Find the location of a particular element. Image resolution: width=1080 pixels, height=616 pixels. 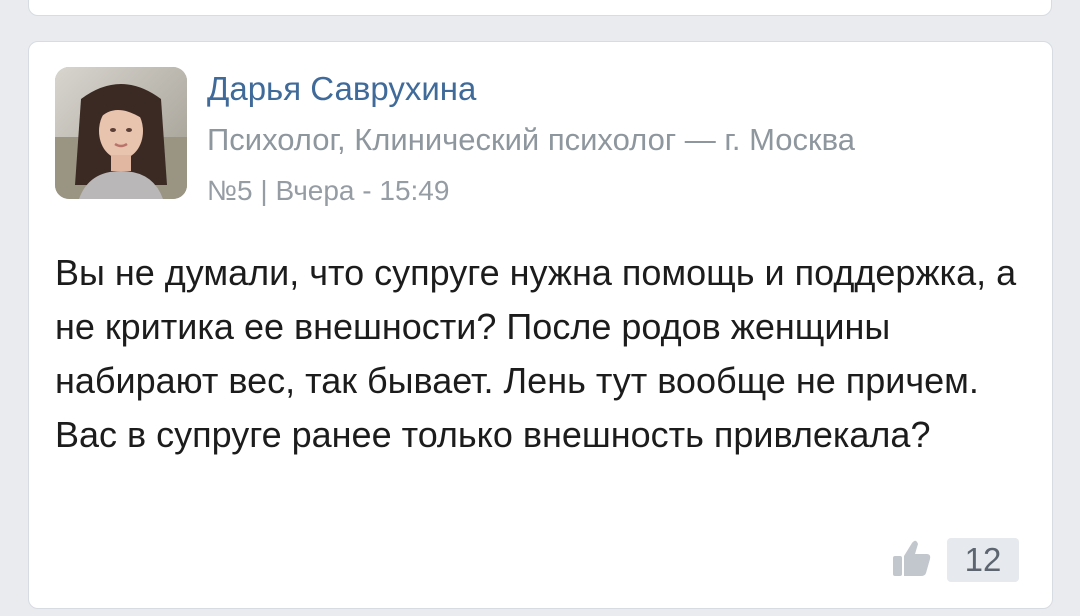

author-avatar is located at coordinates (121, 133).